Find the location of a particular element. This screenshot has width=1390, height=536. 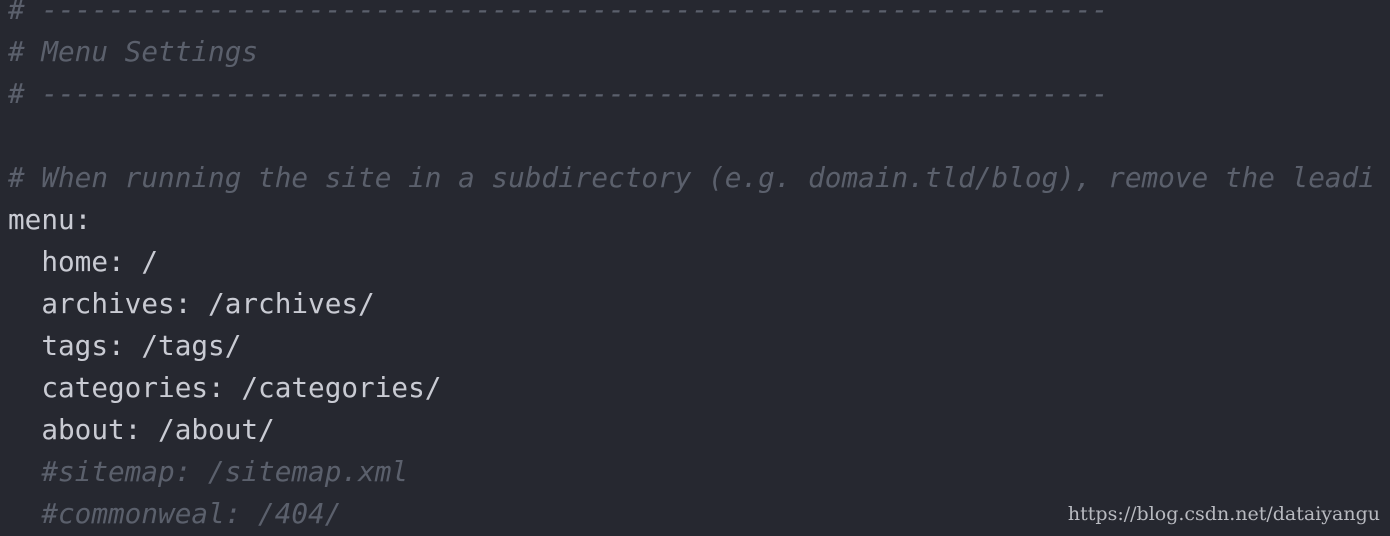

code-line-menu: menu: is located at coordinates (50, 219).